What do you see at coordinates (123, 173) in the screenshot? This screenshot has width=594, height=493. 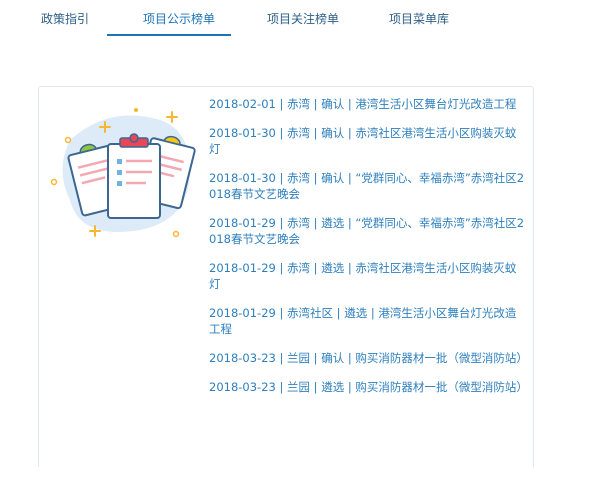 I see `clipboard-documents-illustration` at bounding box center [123, 173].